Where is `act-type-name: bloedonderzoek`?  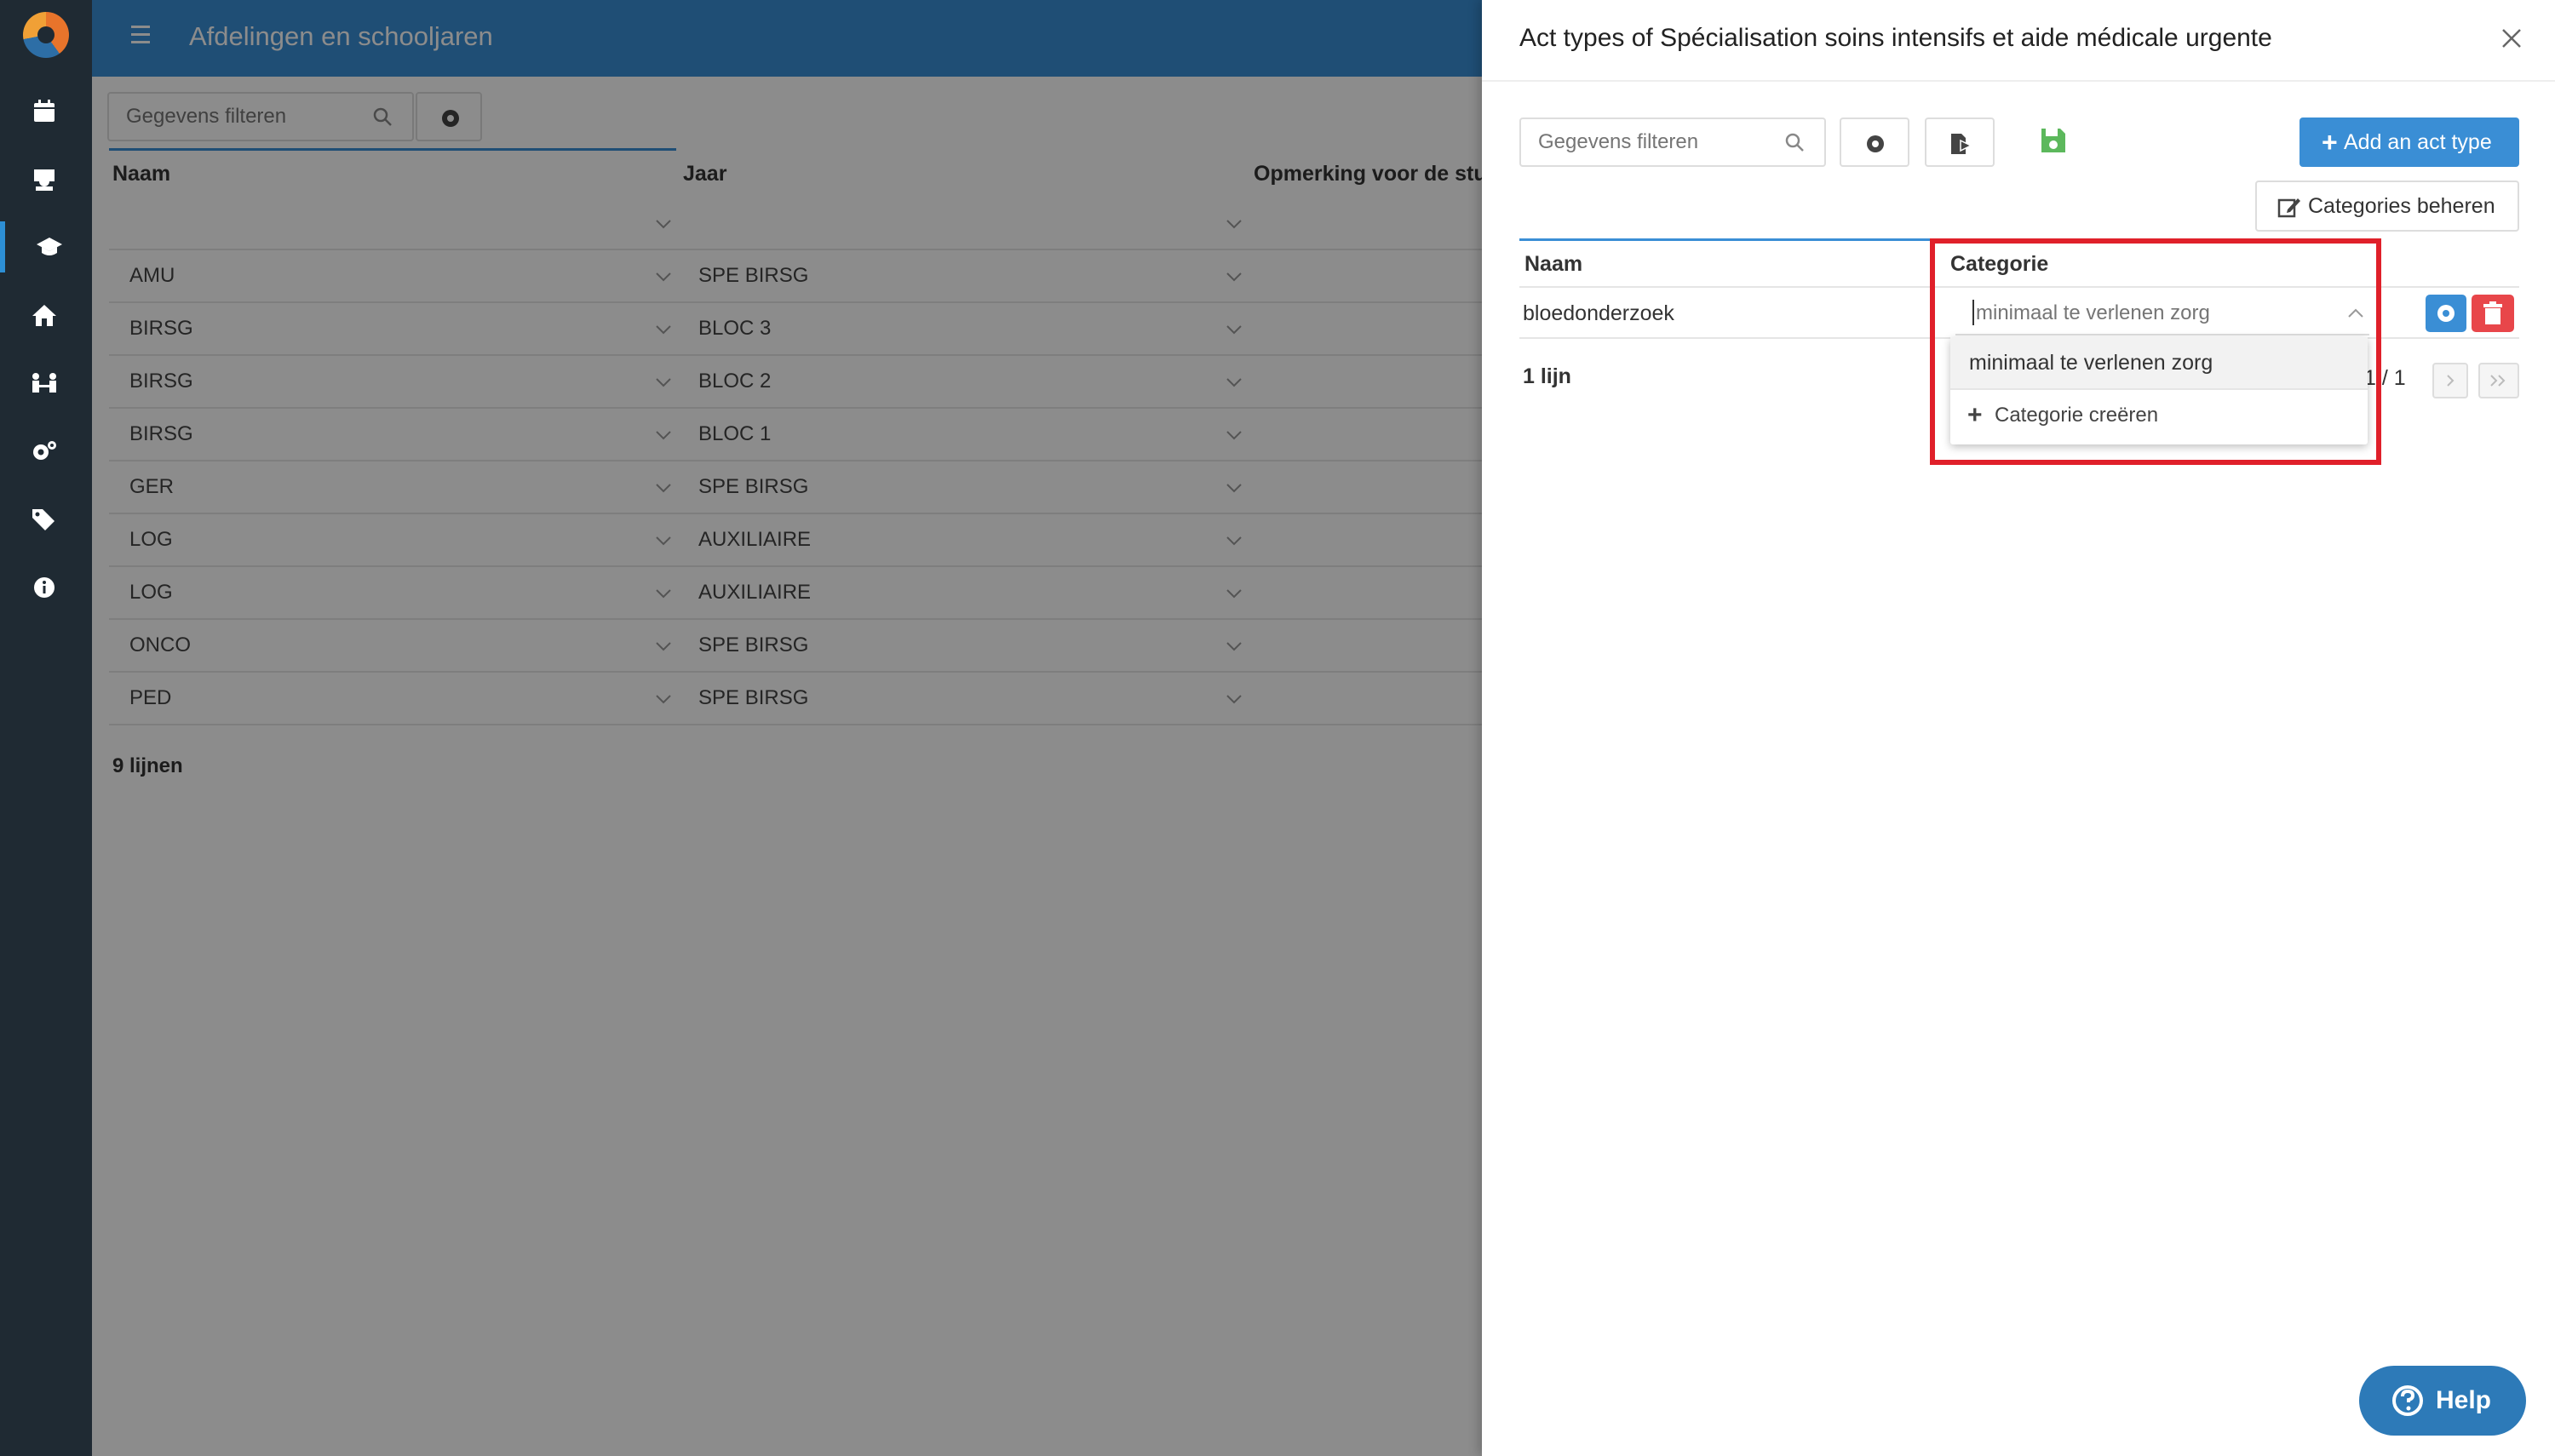
act-type-name: bloedonderzoek is located at coordinates (1598, 313).